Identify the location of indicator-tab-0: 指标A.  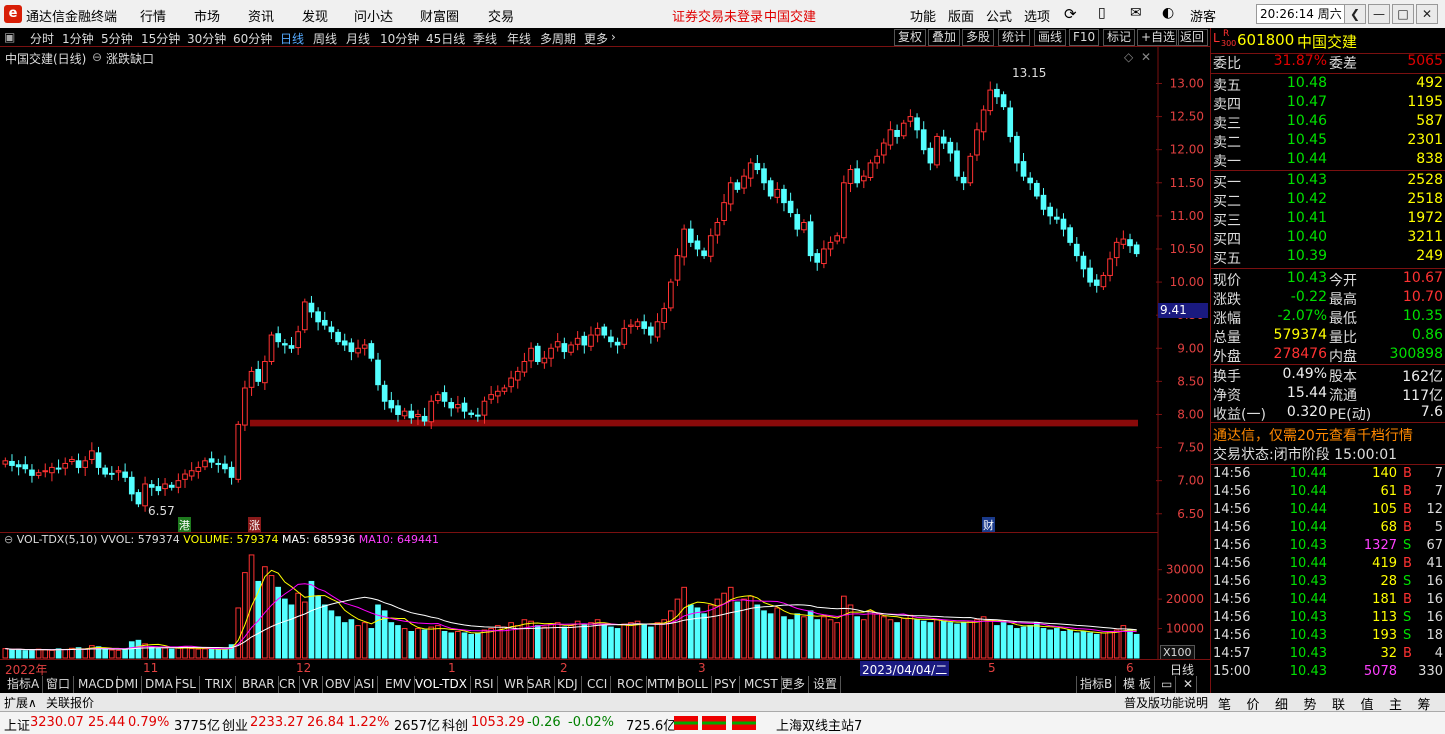
(24, 684).